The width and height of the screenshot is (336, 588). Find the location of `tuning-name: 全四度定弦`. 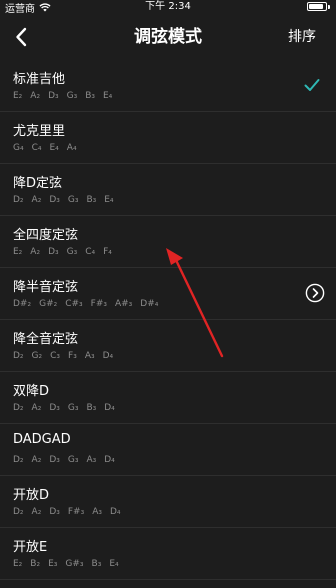

tuning-name: 全四度定弦 is located at coordinates (46, 235).